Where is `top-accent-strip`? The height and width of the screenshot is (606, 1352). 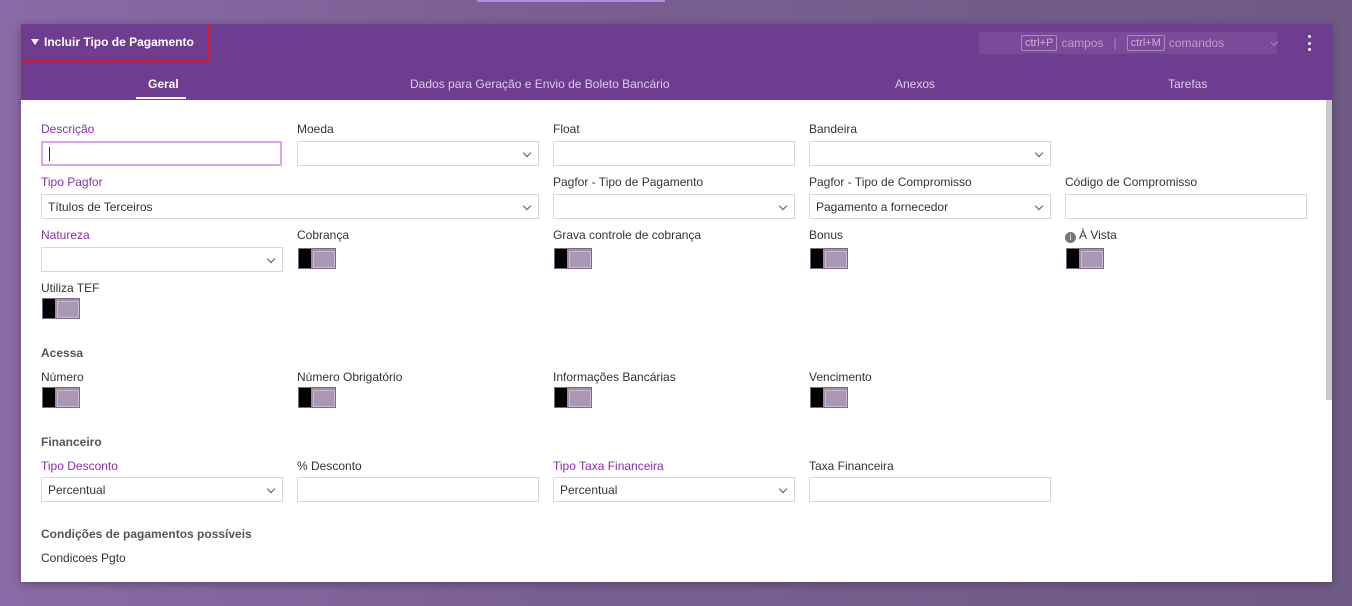
top-accent-strip is located at coordinates (571, 1).